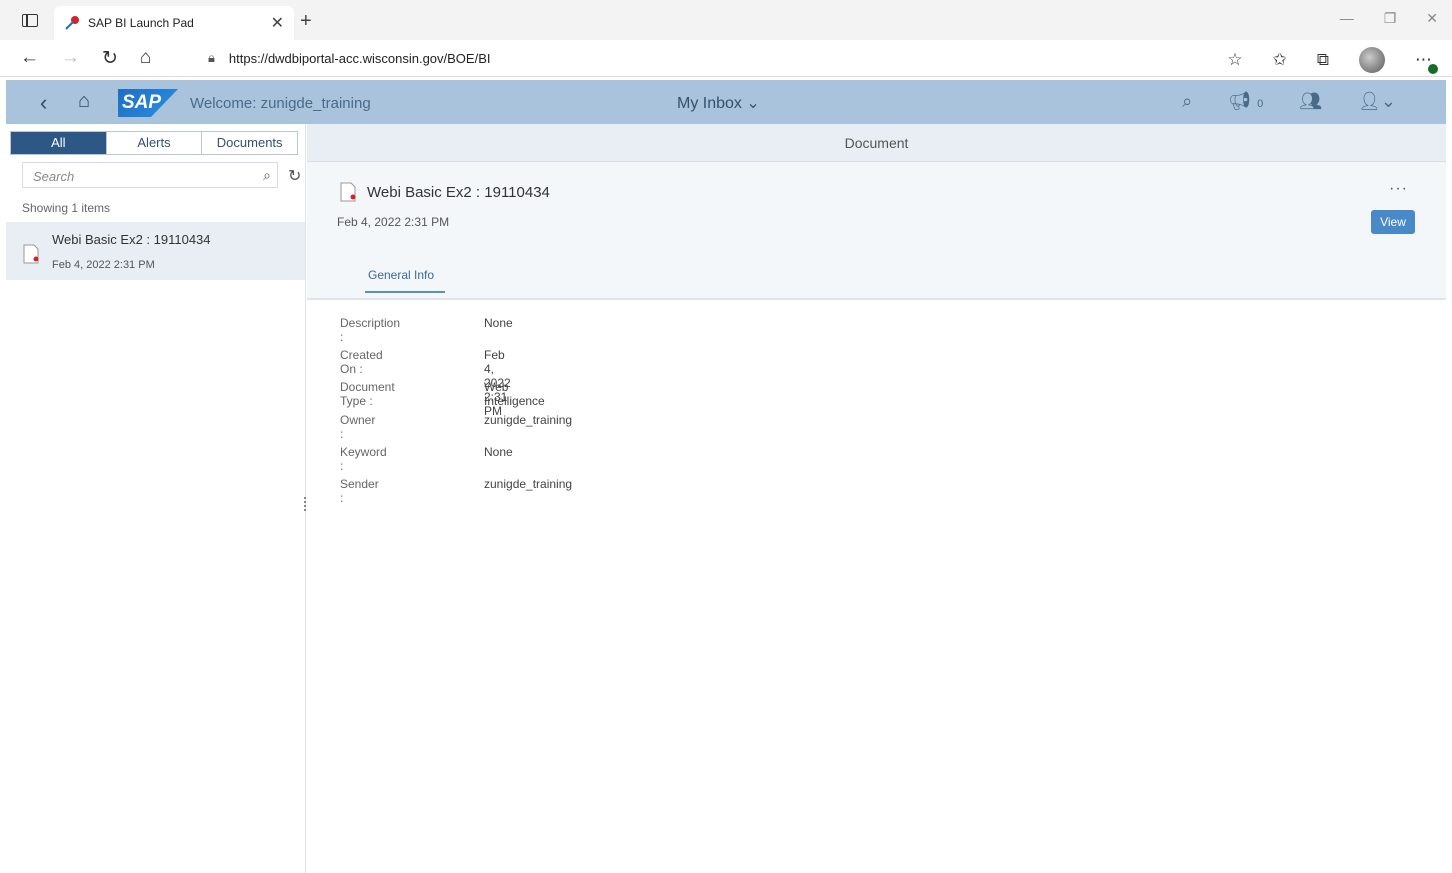 This screenshot has height=873, width=1452. What do you see at coordinates (54, 176) in the screenshot?
I see `search-placeholder: Search` at bounding box center [54, 176].